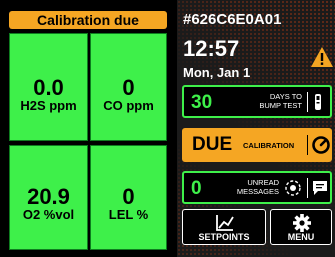 This screenshot has width=335, height=257. What do you see at coordinates (196, 188) in the screenshot?
I see `unread-count: 0` at bounding box center [196, 188].